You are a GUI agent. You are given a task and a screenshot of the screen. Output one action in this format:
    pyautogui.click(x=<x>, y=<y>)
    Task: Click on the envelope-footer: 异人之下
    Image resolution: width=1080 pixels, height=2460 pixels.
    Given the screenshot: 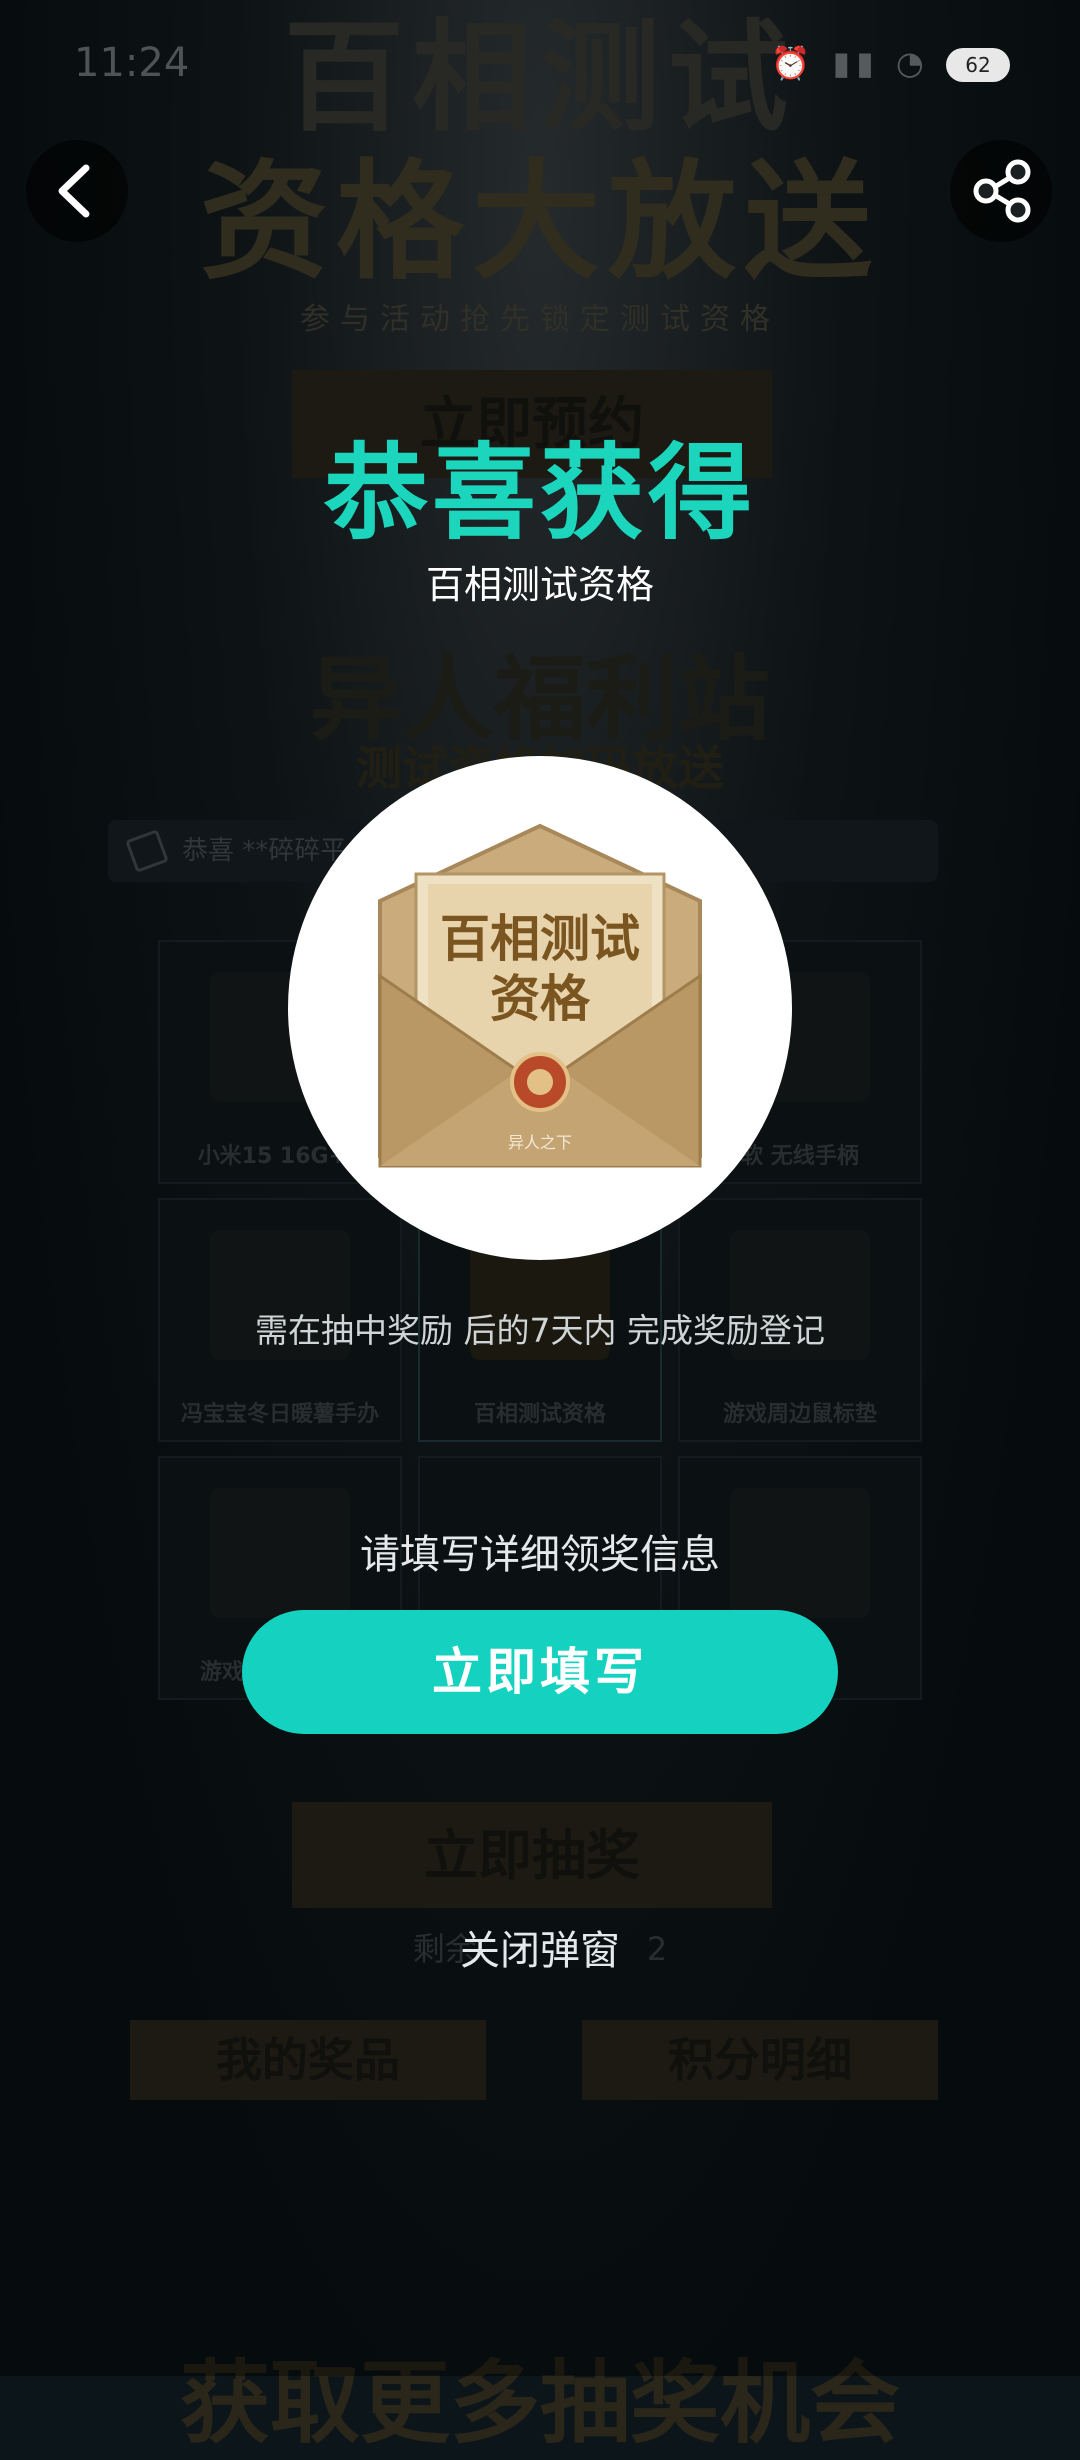 What is the action you would take?
    pyautogui.click(x=540, y=1142)
    